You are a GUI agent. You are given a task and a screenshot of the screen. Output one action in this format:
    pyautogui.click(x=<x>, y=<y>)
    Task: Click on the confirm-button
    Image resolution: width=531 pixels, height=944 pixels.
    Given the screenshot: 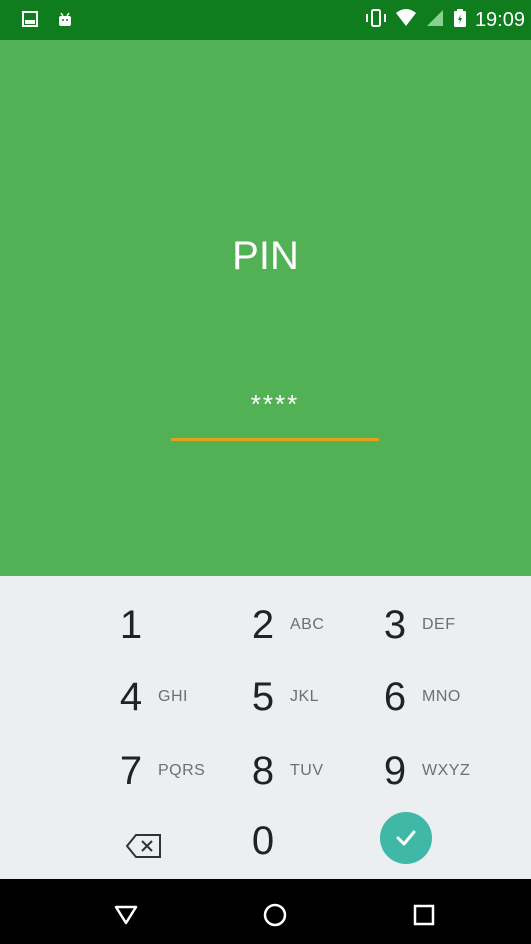 What is the action you would take?
    pyautogui.click(x=406, y=838)
    